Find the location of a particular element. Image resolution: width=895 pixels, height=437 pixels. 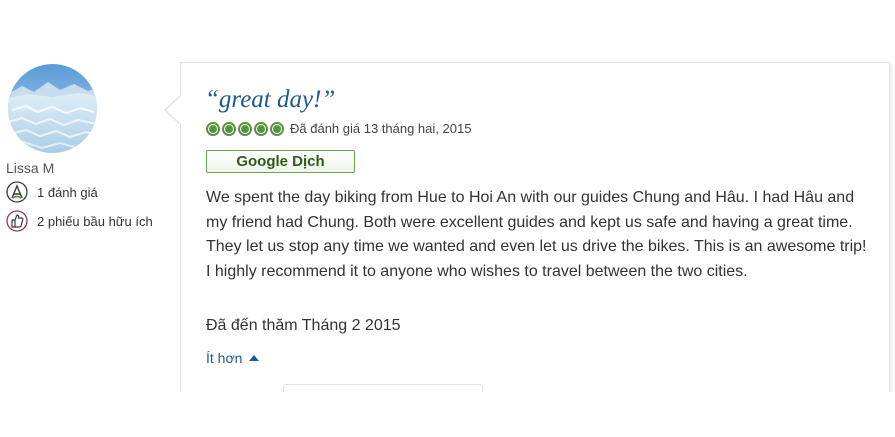

helpful-votes-row: 2 phiếu bầu hữu ích is located at coordinates (79, 221).